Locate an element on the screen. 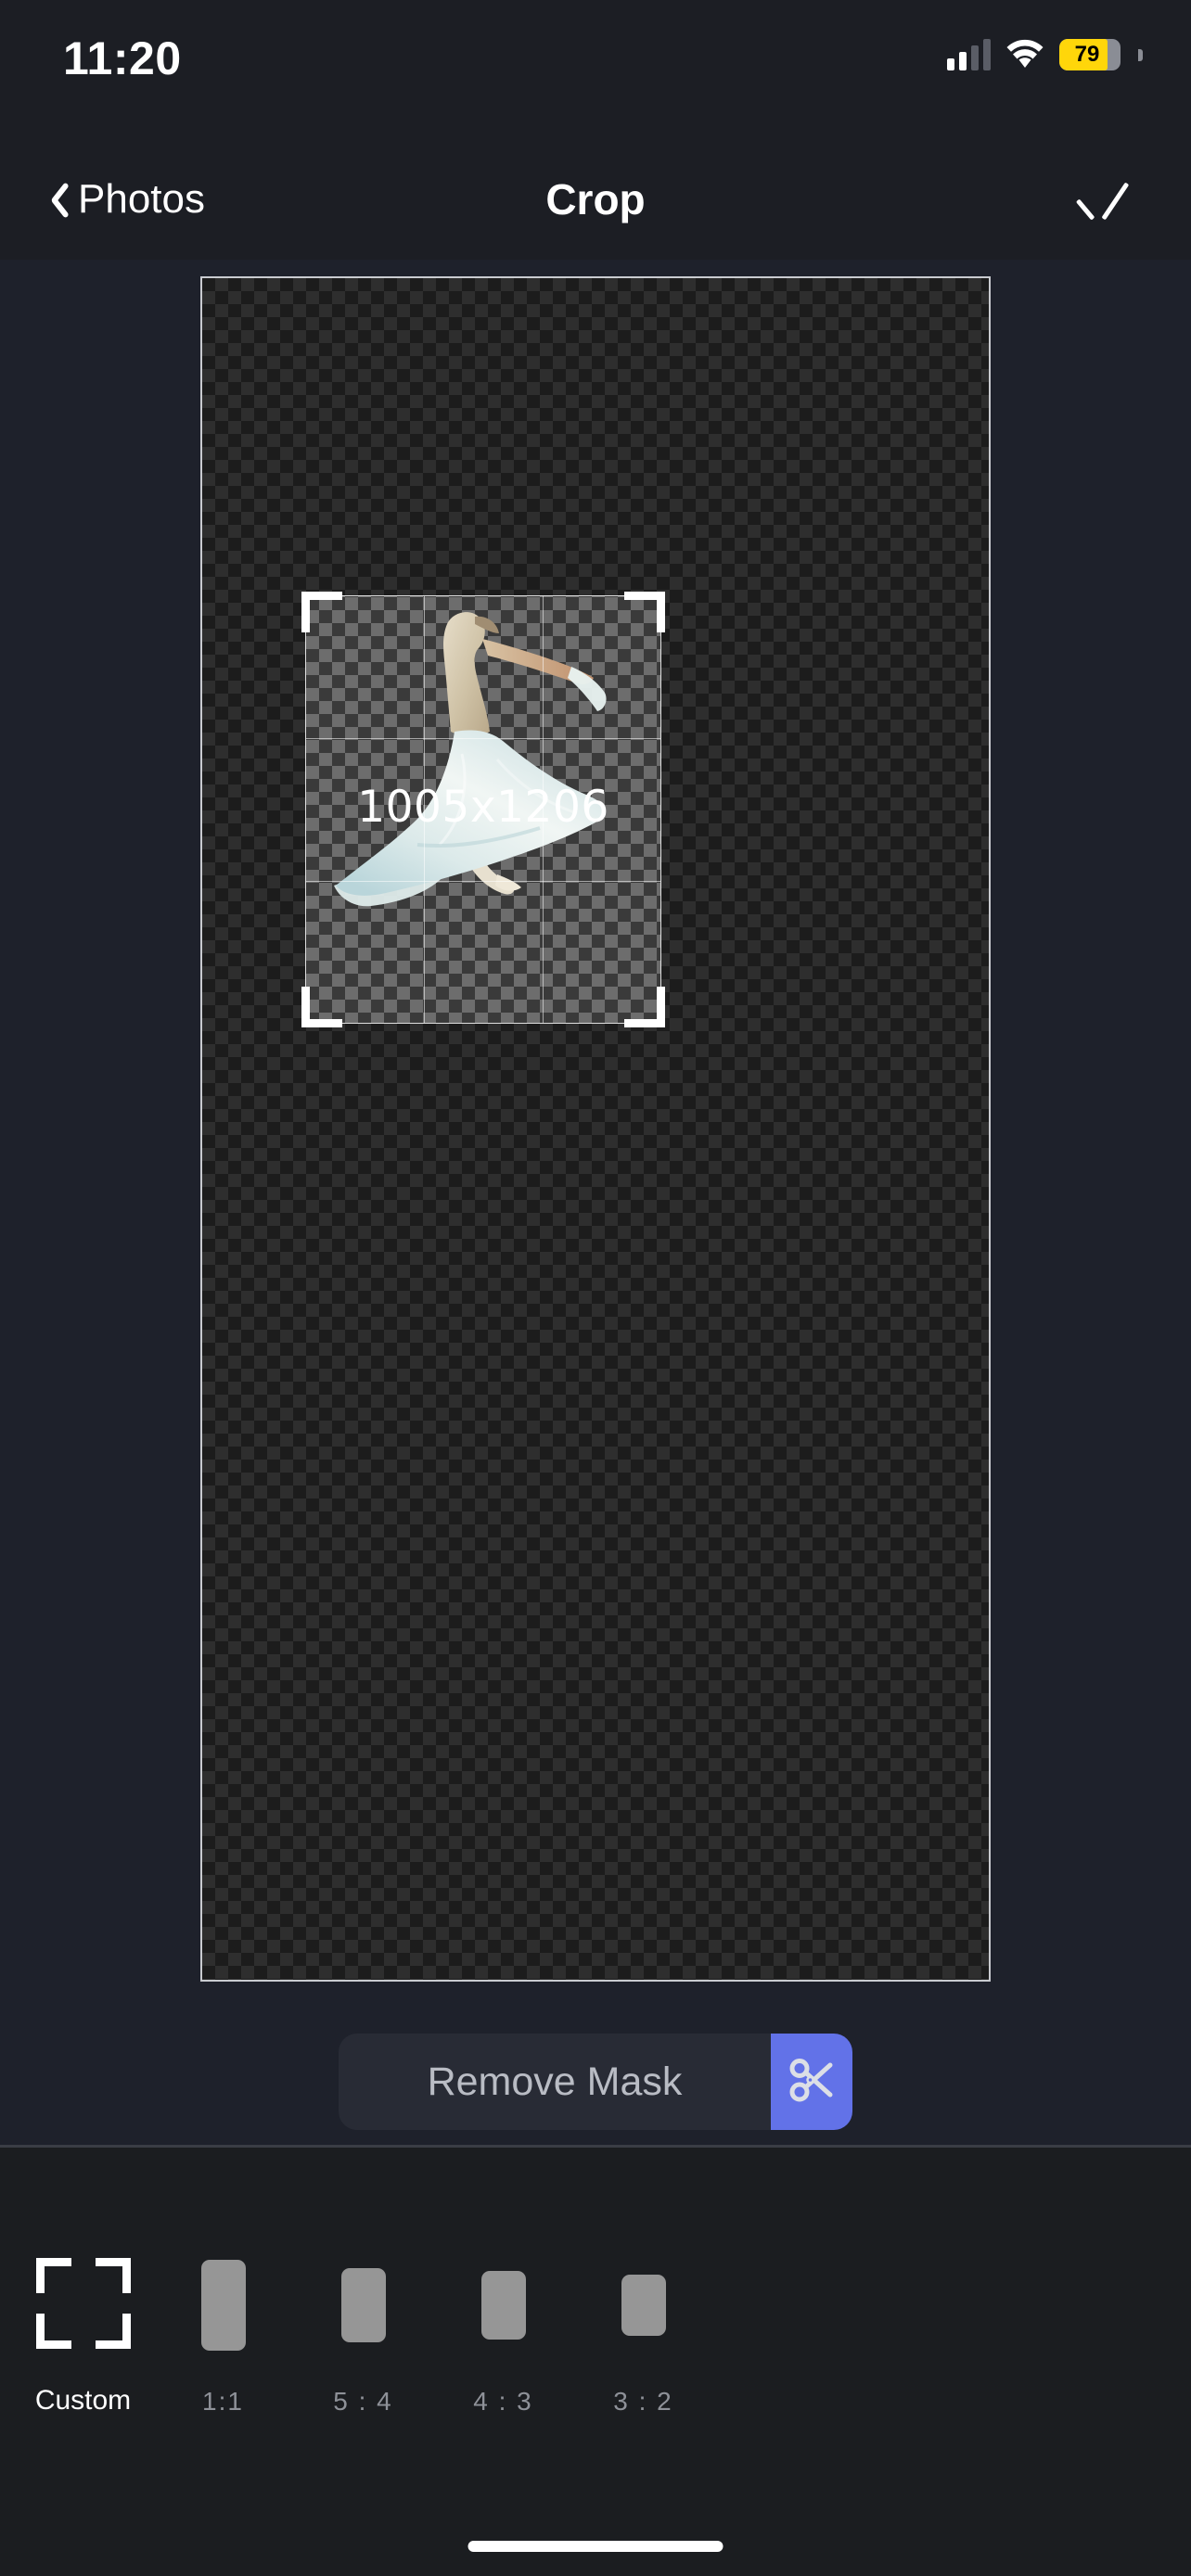  crop-handle-bottom-left is located at coordinates (321, 1007).